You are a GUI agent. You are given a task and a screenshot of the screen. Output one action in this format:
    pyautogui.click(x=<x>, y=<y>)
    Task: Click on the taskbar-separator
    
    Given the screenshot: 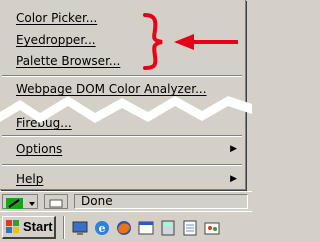 What is the action you would take?
    pyautogui.click(x=64, y=227)
    